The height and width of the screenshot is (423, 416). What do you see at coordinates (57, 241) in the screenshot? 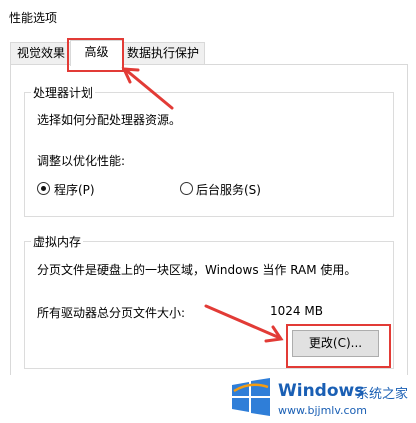
I see `virtual-memory-title: 虚拟内存` at bounding box center [57, 241].